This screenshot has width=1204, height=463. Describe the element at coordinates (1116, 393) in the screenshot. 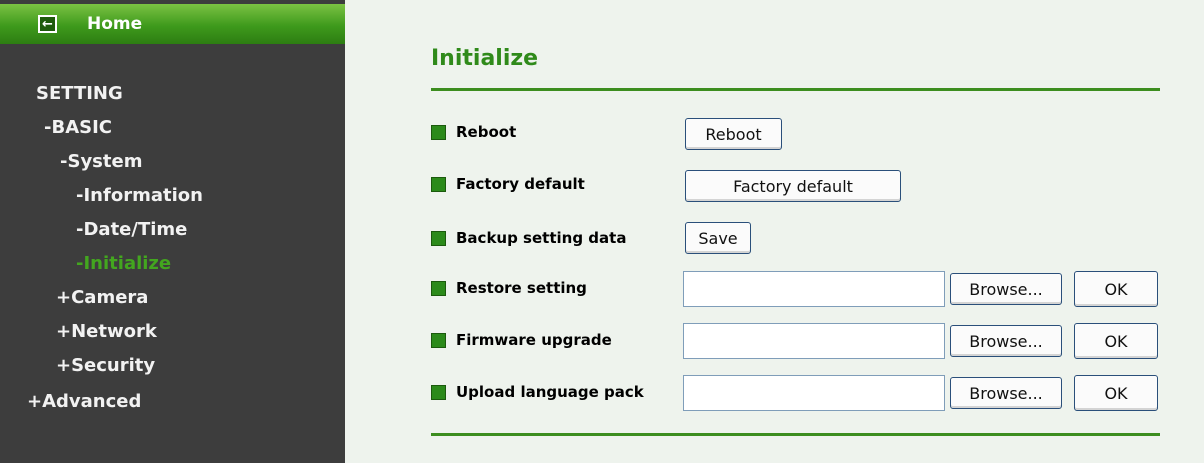

I see `language-ok-button: OK` at that location.